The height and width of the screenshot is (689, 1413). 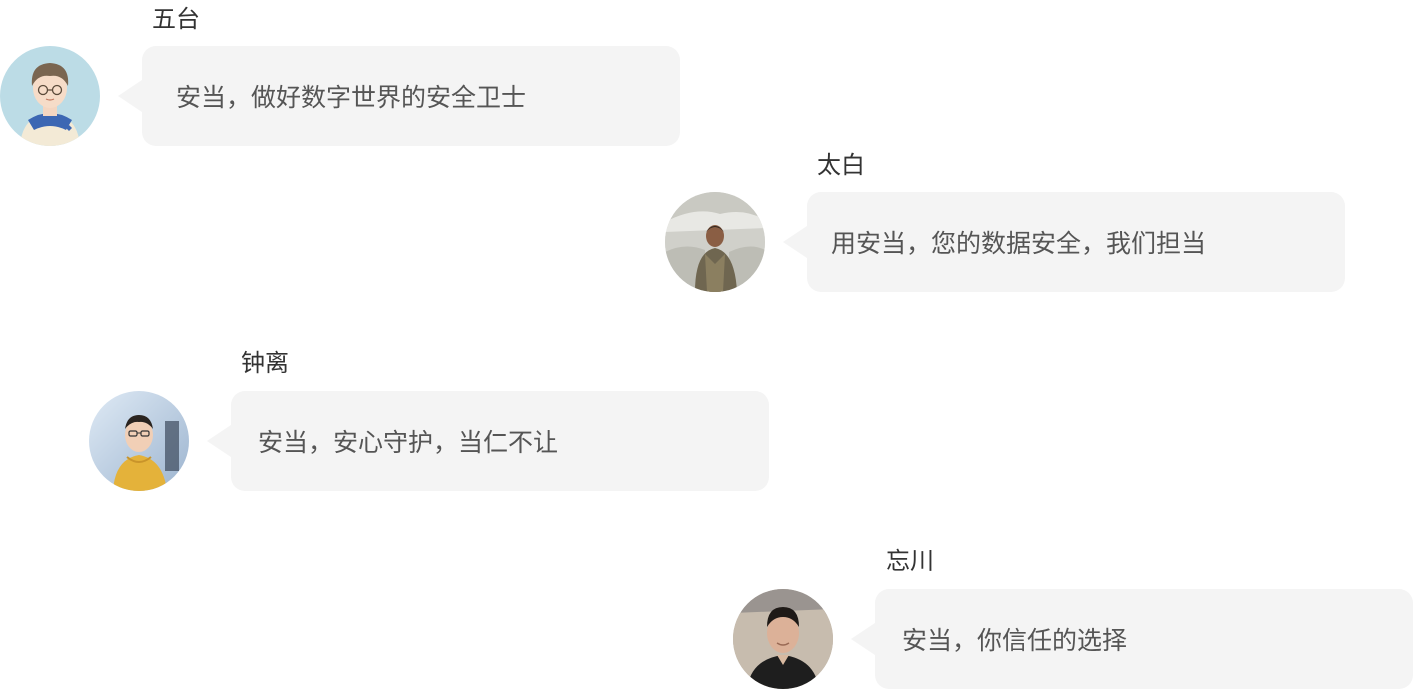 I want to click on message-bubble: 安当，安心守护，当仁不让, so click(x=488, y=441).